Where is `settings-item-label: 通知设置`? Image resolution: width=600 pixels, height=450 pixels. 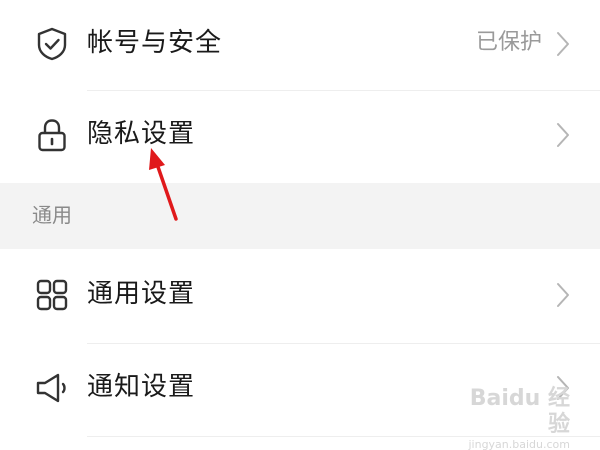 settings-item-label: 通知设置 is located at coordinates (141, 387).